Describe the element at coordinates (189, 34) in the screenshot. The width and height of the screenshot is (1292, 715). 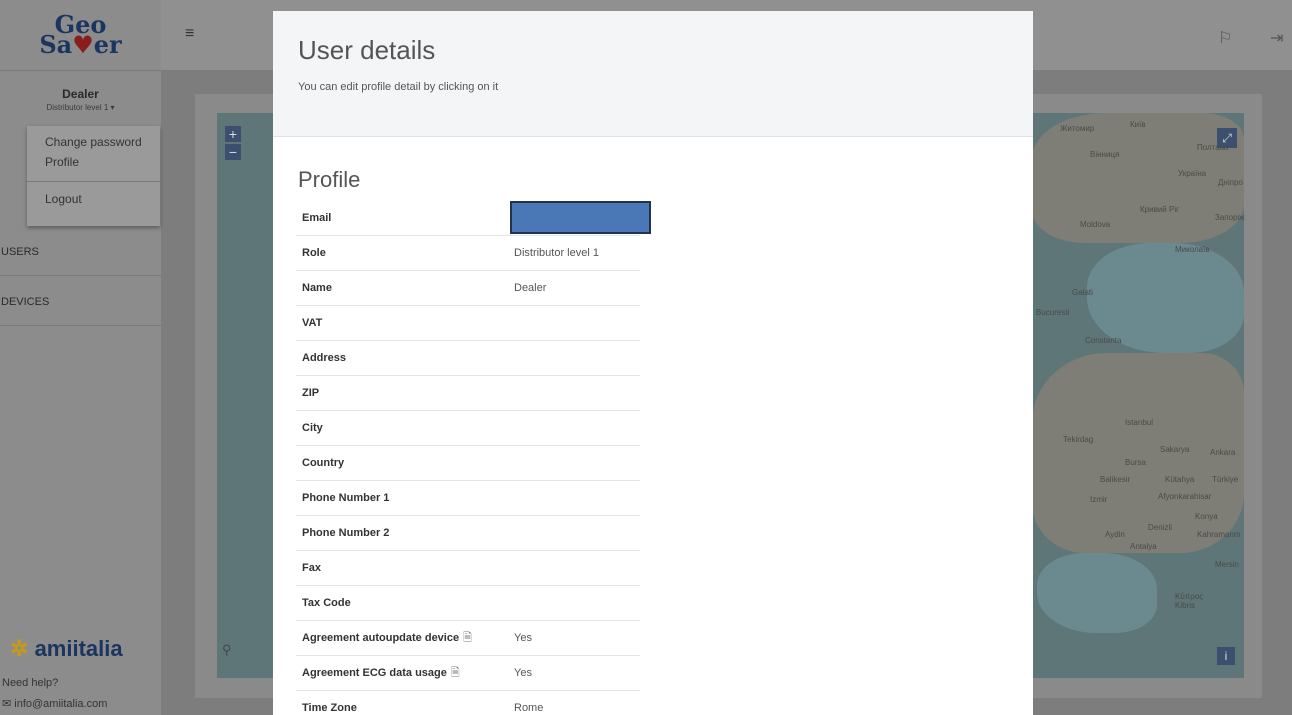
I see `hamburger-menu-icon: ≡` at that location.